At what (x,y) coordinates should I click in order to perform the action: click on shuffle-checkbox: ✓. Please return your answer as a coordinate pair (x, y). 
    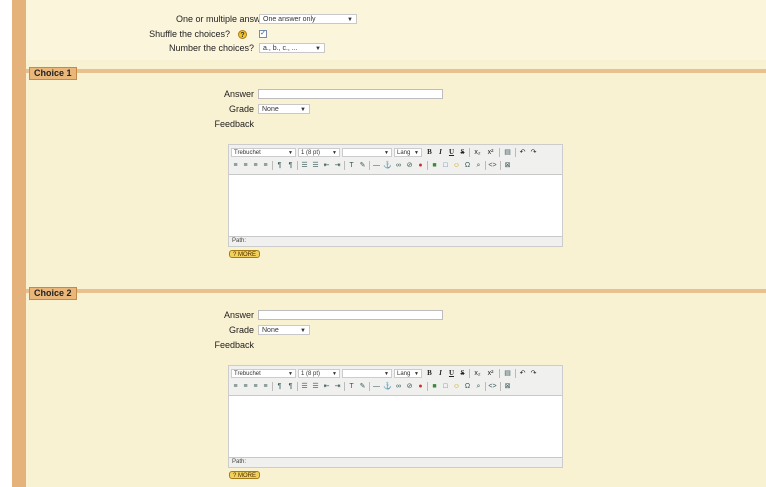
    Looking at the image, I should click on (263, 34).